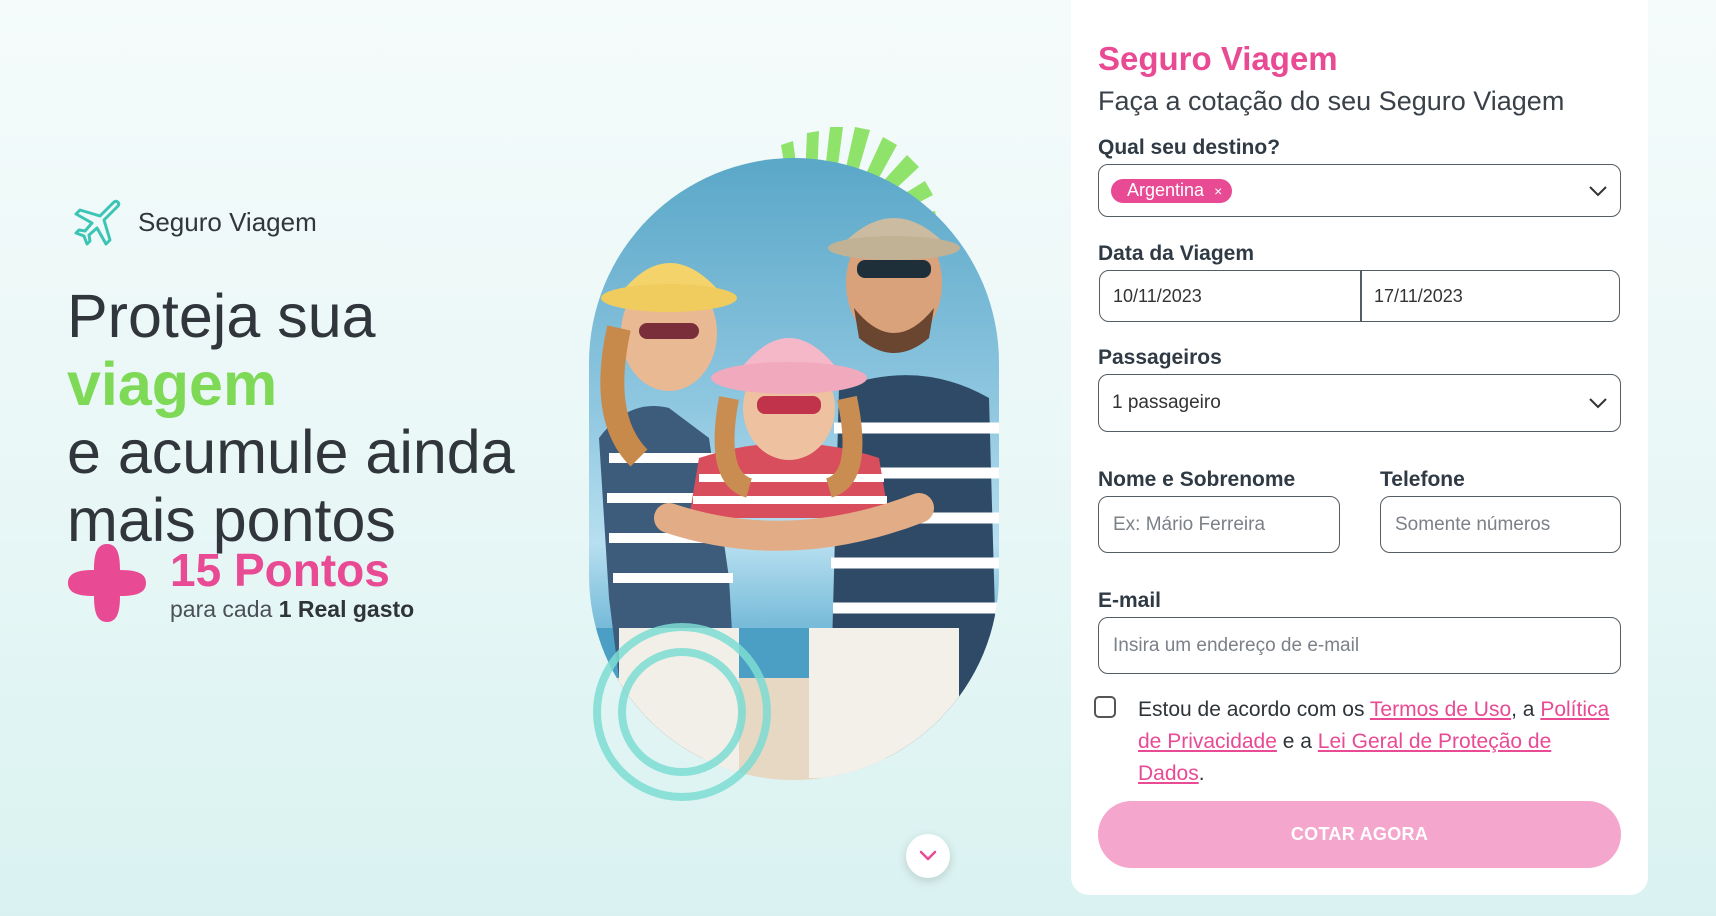  What do you see at coordinates (224, 608) in the screenshot?
I see `points-sub-text: para cada` at bounding box center [224, 608].